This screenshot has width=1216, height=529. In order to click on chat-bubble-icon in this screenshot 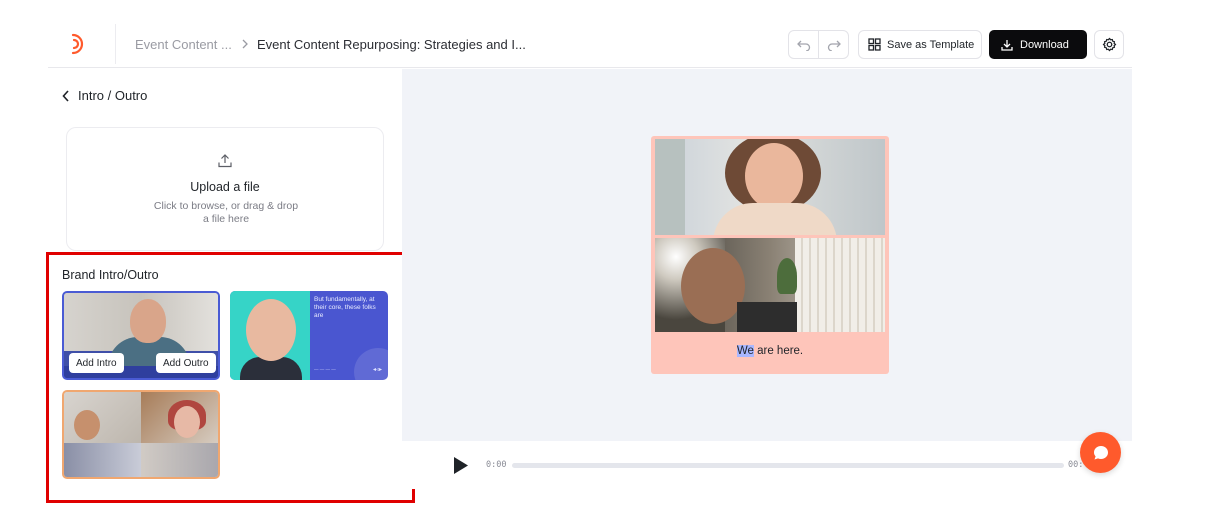, I will do `click(1100, 452)`.